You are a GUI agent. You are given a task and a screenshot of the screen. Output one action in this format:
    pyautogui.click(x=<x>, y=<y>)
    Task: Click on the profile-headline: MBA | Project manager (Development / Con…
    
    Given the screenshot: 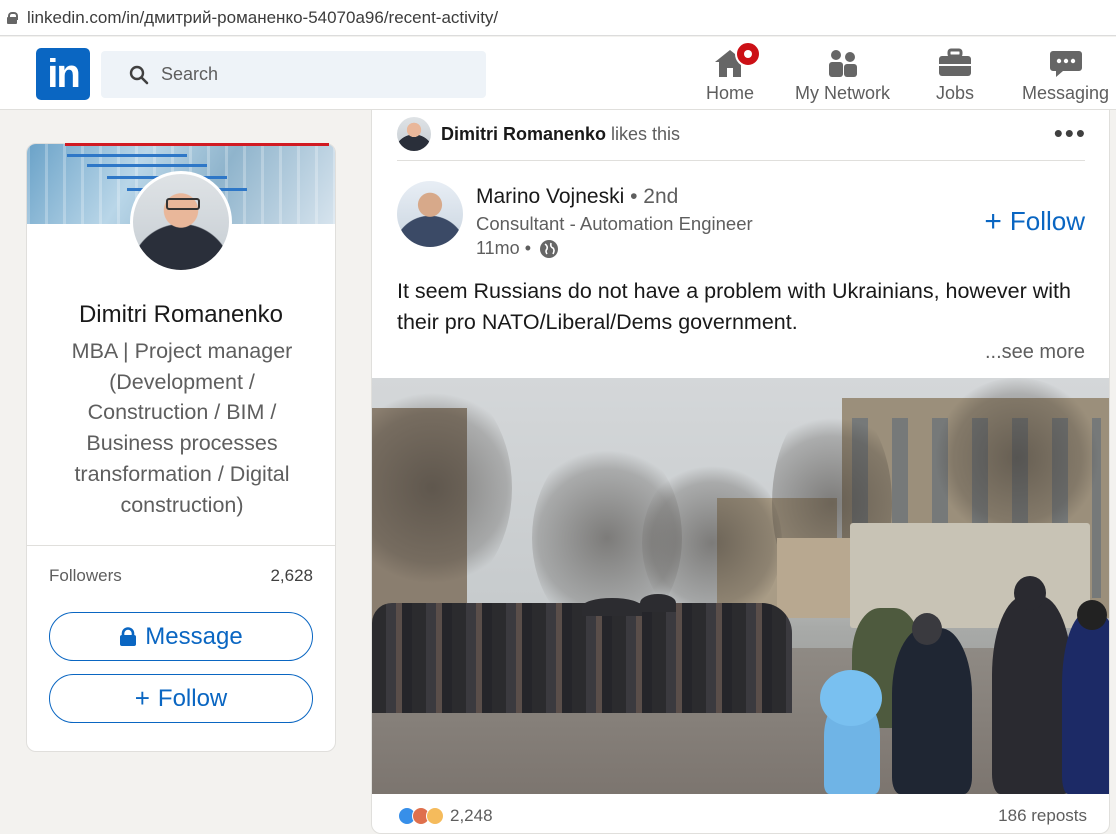 What is the action you would take?
    pyautogui.click(x=182, y=428)
    